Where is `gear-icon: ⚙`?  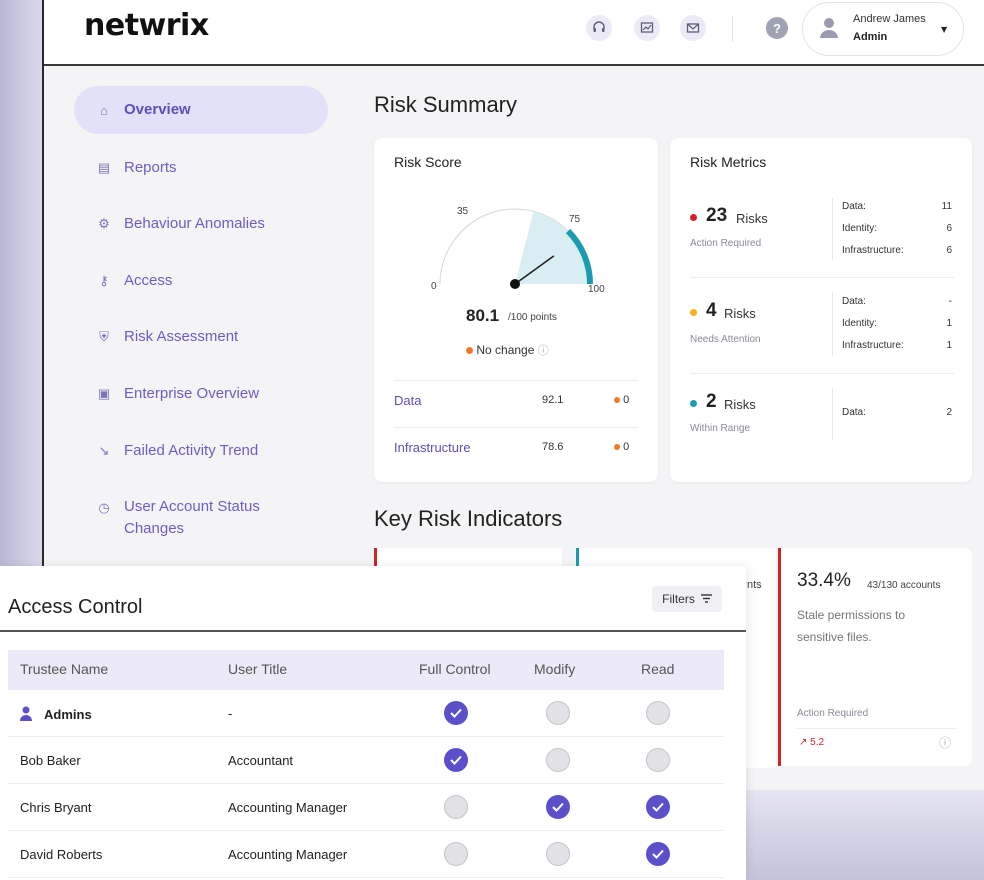 gear-icon: ⚙ is located at coordinates (104, 223).